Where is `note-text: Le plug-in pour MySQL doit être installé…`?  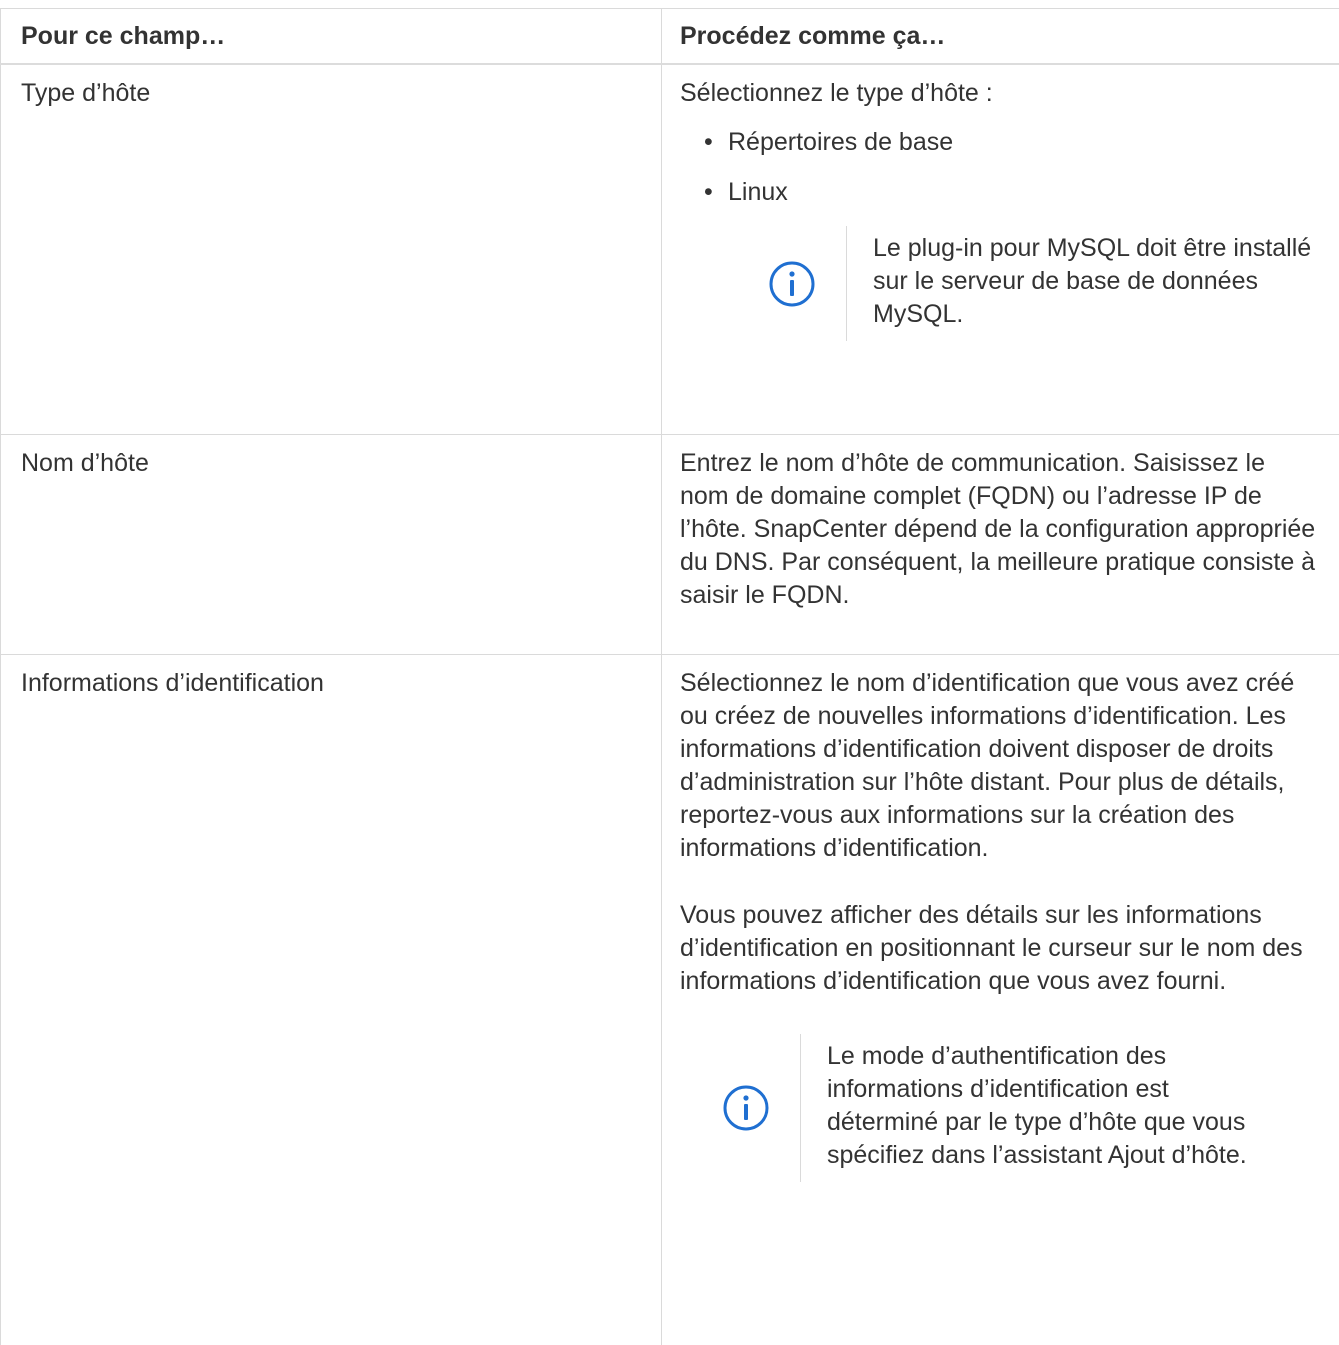
note-text: Le plug-in pour MySQL doit être installé… is located at coordinates (1079, 283).